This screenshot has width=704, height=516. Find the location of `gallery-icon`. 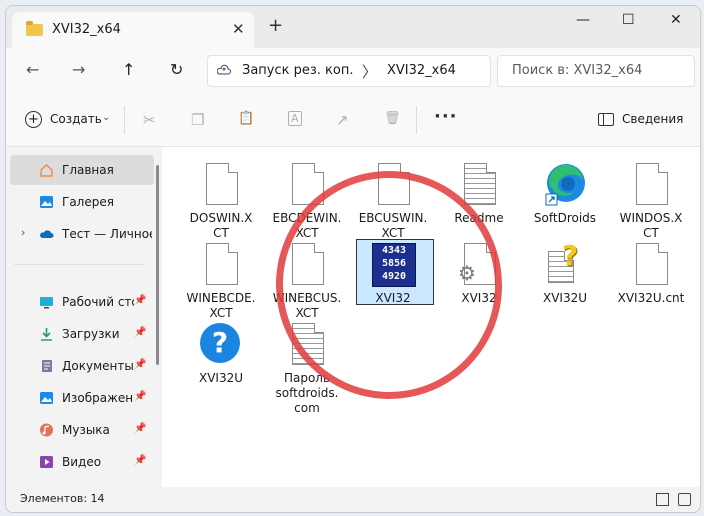

gallery-icon is located at coordinates (46, 202).